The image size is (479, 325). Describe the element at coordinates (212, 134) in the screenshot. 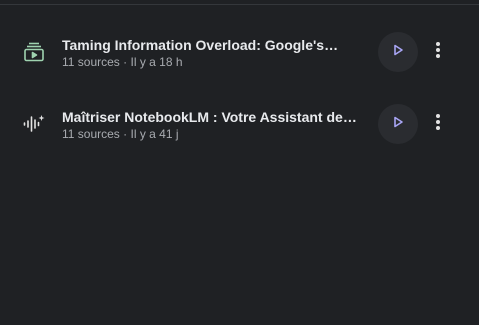

I see `item-meta: 11 sources · Il y a 41 j` at that location.